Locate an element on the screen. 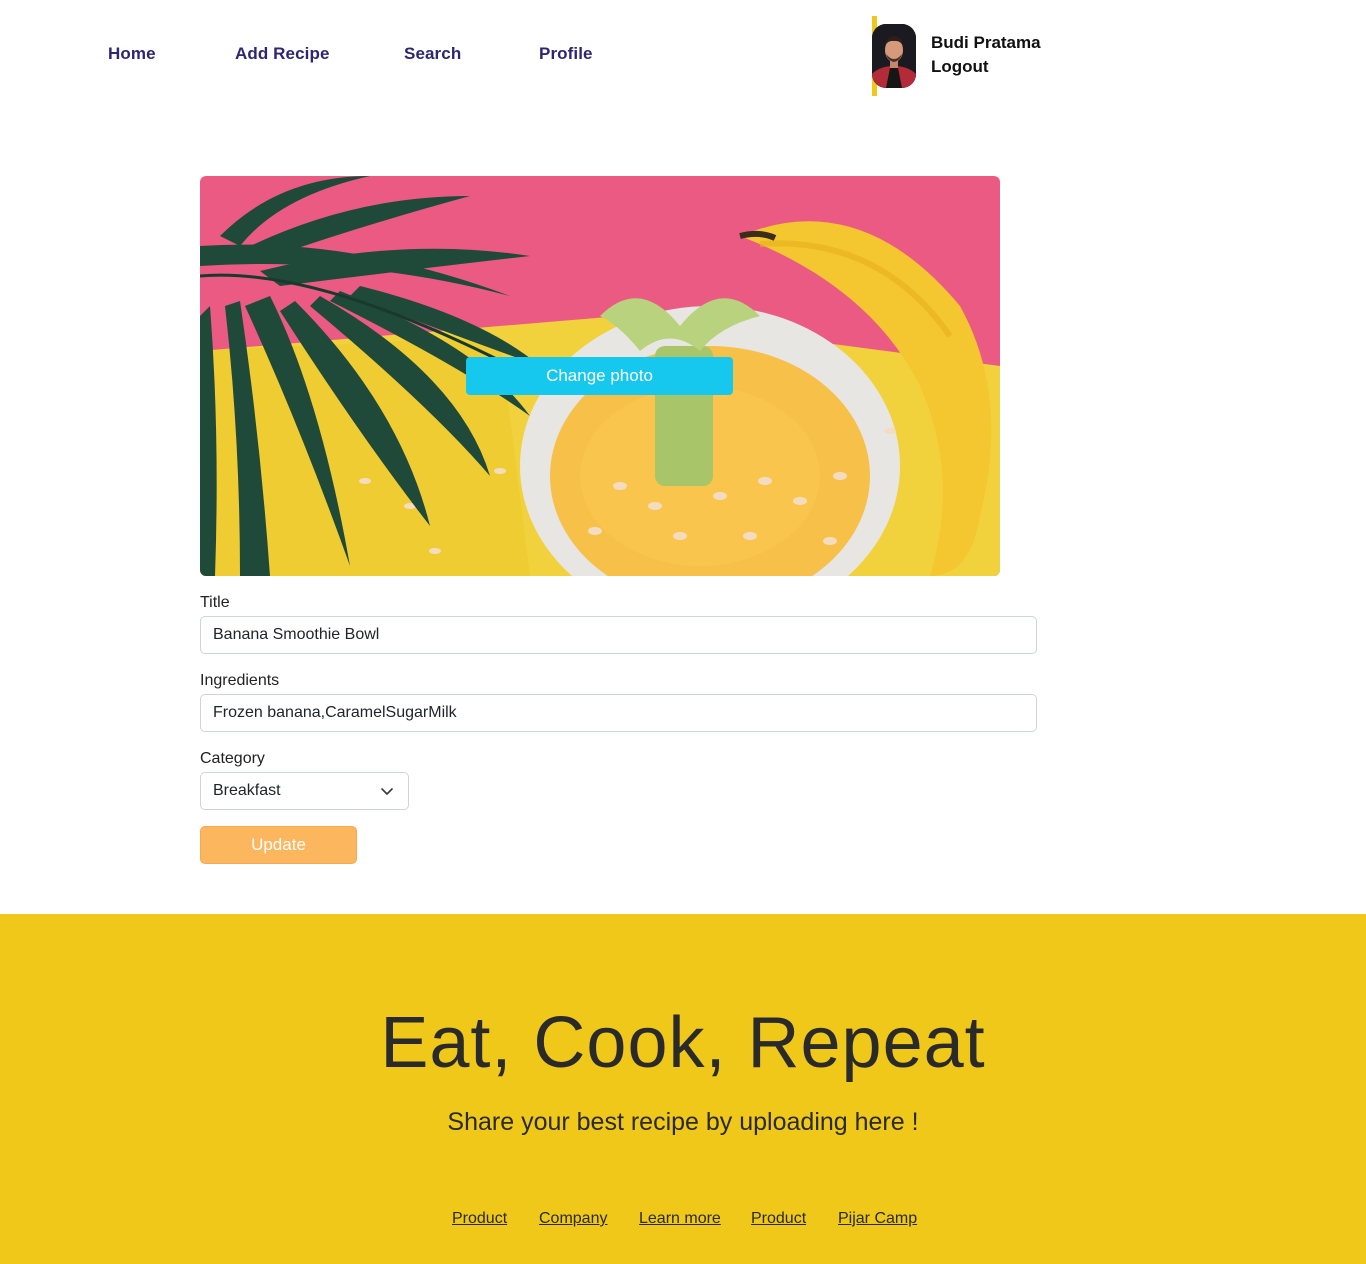  update-button: Update is located at coordinates (278, 845).